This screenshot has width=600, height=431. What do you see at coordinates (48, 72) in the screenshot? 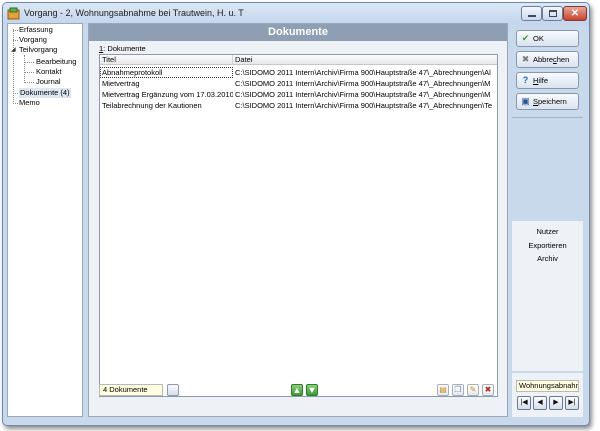
I see `tree-item-kontakt: Kontakt` at bounding box center [48, 72].